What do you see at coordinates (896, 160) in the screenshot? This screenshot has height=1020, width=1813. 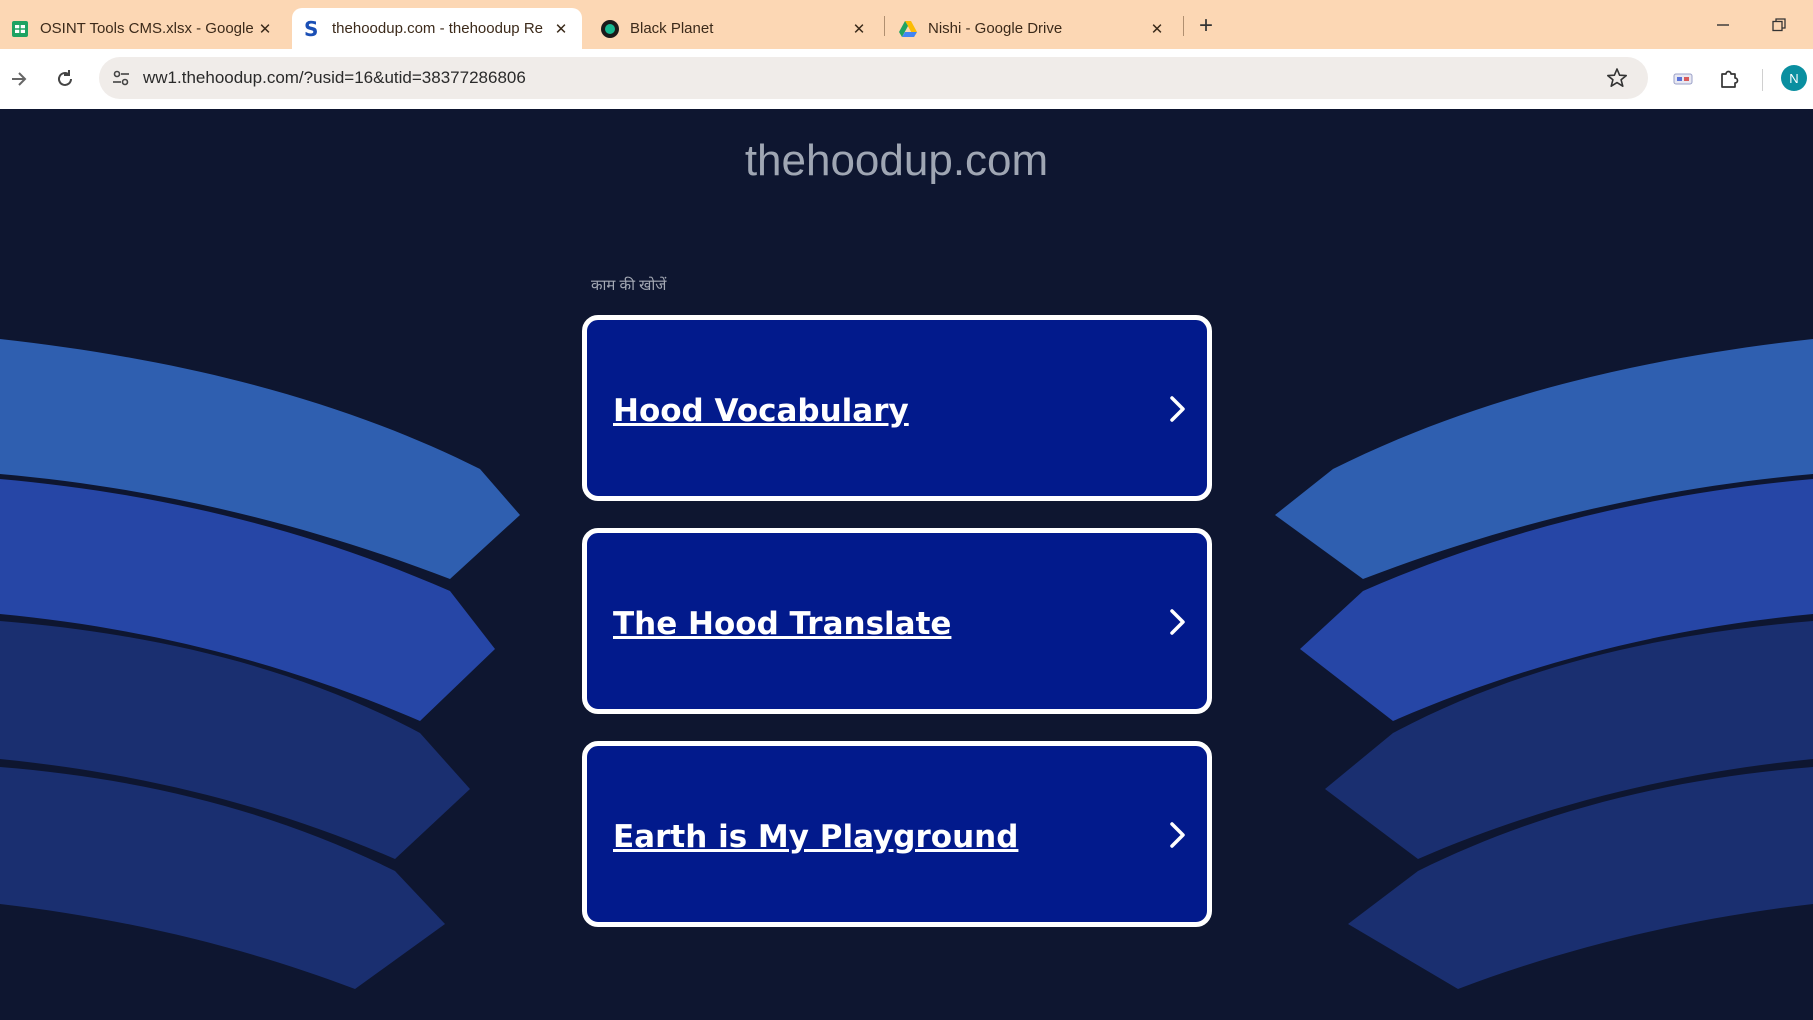 I see `site-title: thehoodup.com` at bounding box center [896, 160].